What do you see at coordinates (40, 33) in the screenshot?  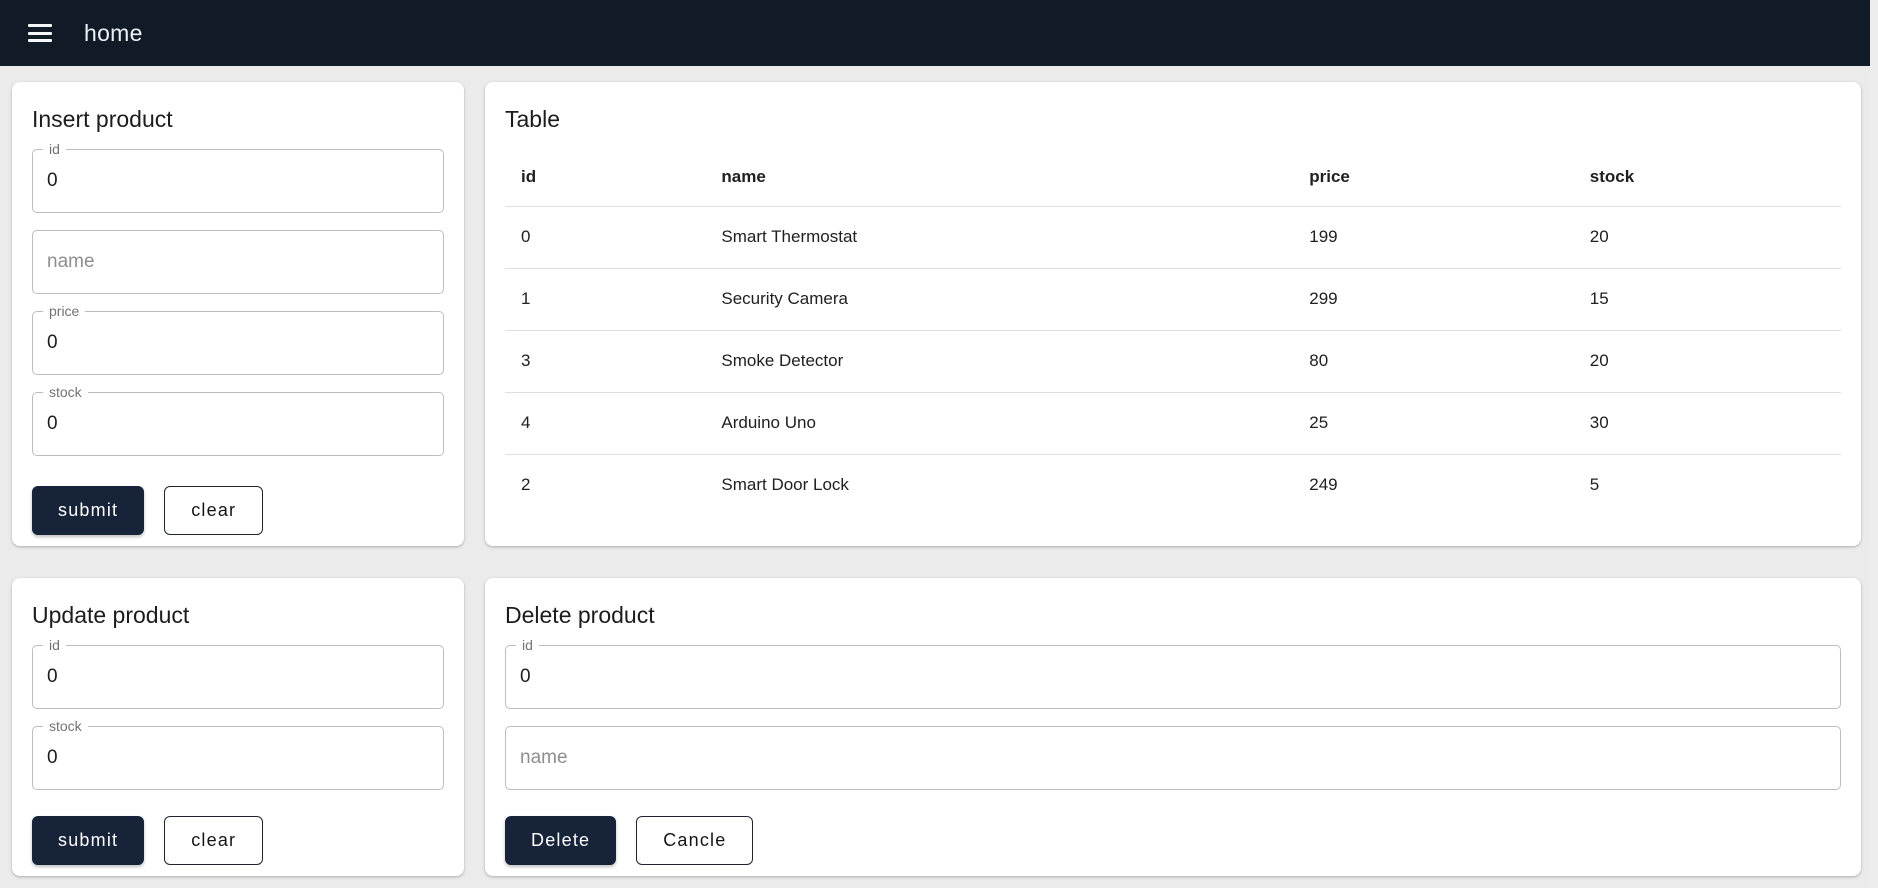 I see `menu-icon` at bounding box center [40, 33].